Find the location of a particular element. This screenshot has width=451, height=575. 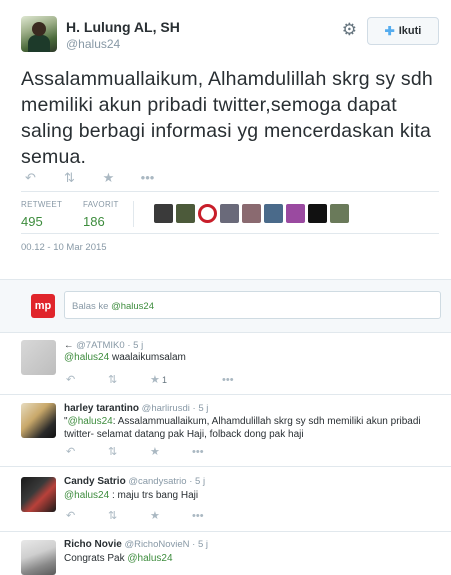

reply-handle: @7ATMIK0 is located at coordinates (100, 345).